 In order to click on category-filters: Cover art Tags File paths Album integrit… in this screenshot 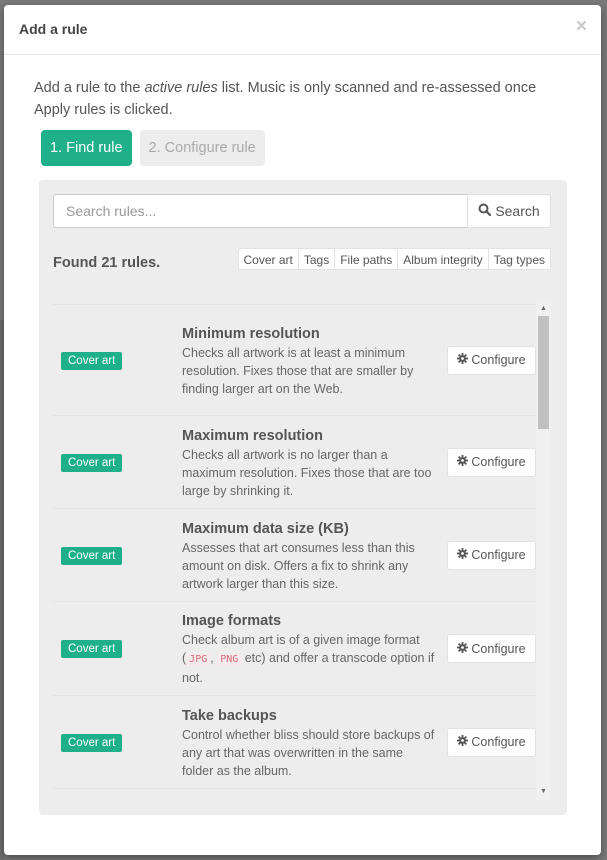, I will do `click(394, 259)`.